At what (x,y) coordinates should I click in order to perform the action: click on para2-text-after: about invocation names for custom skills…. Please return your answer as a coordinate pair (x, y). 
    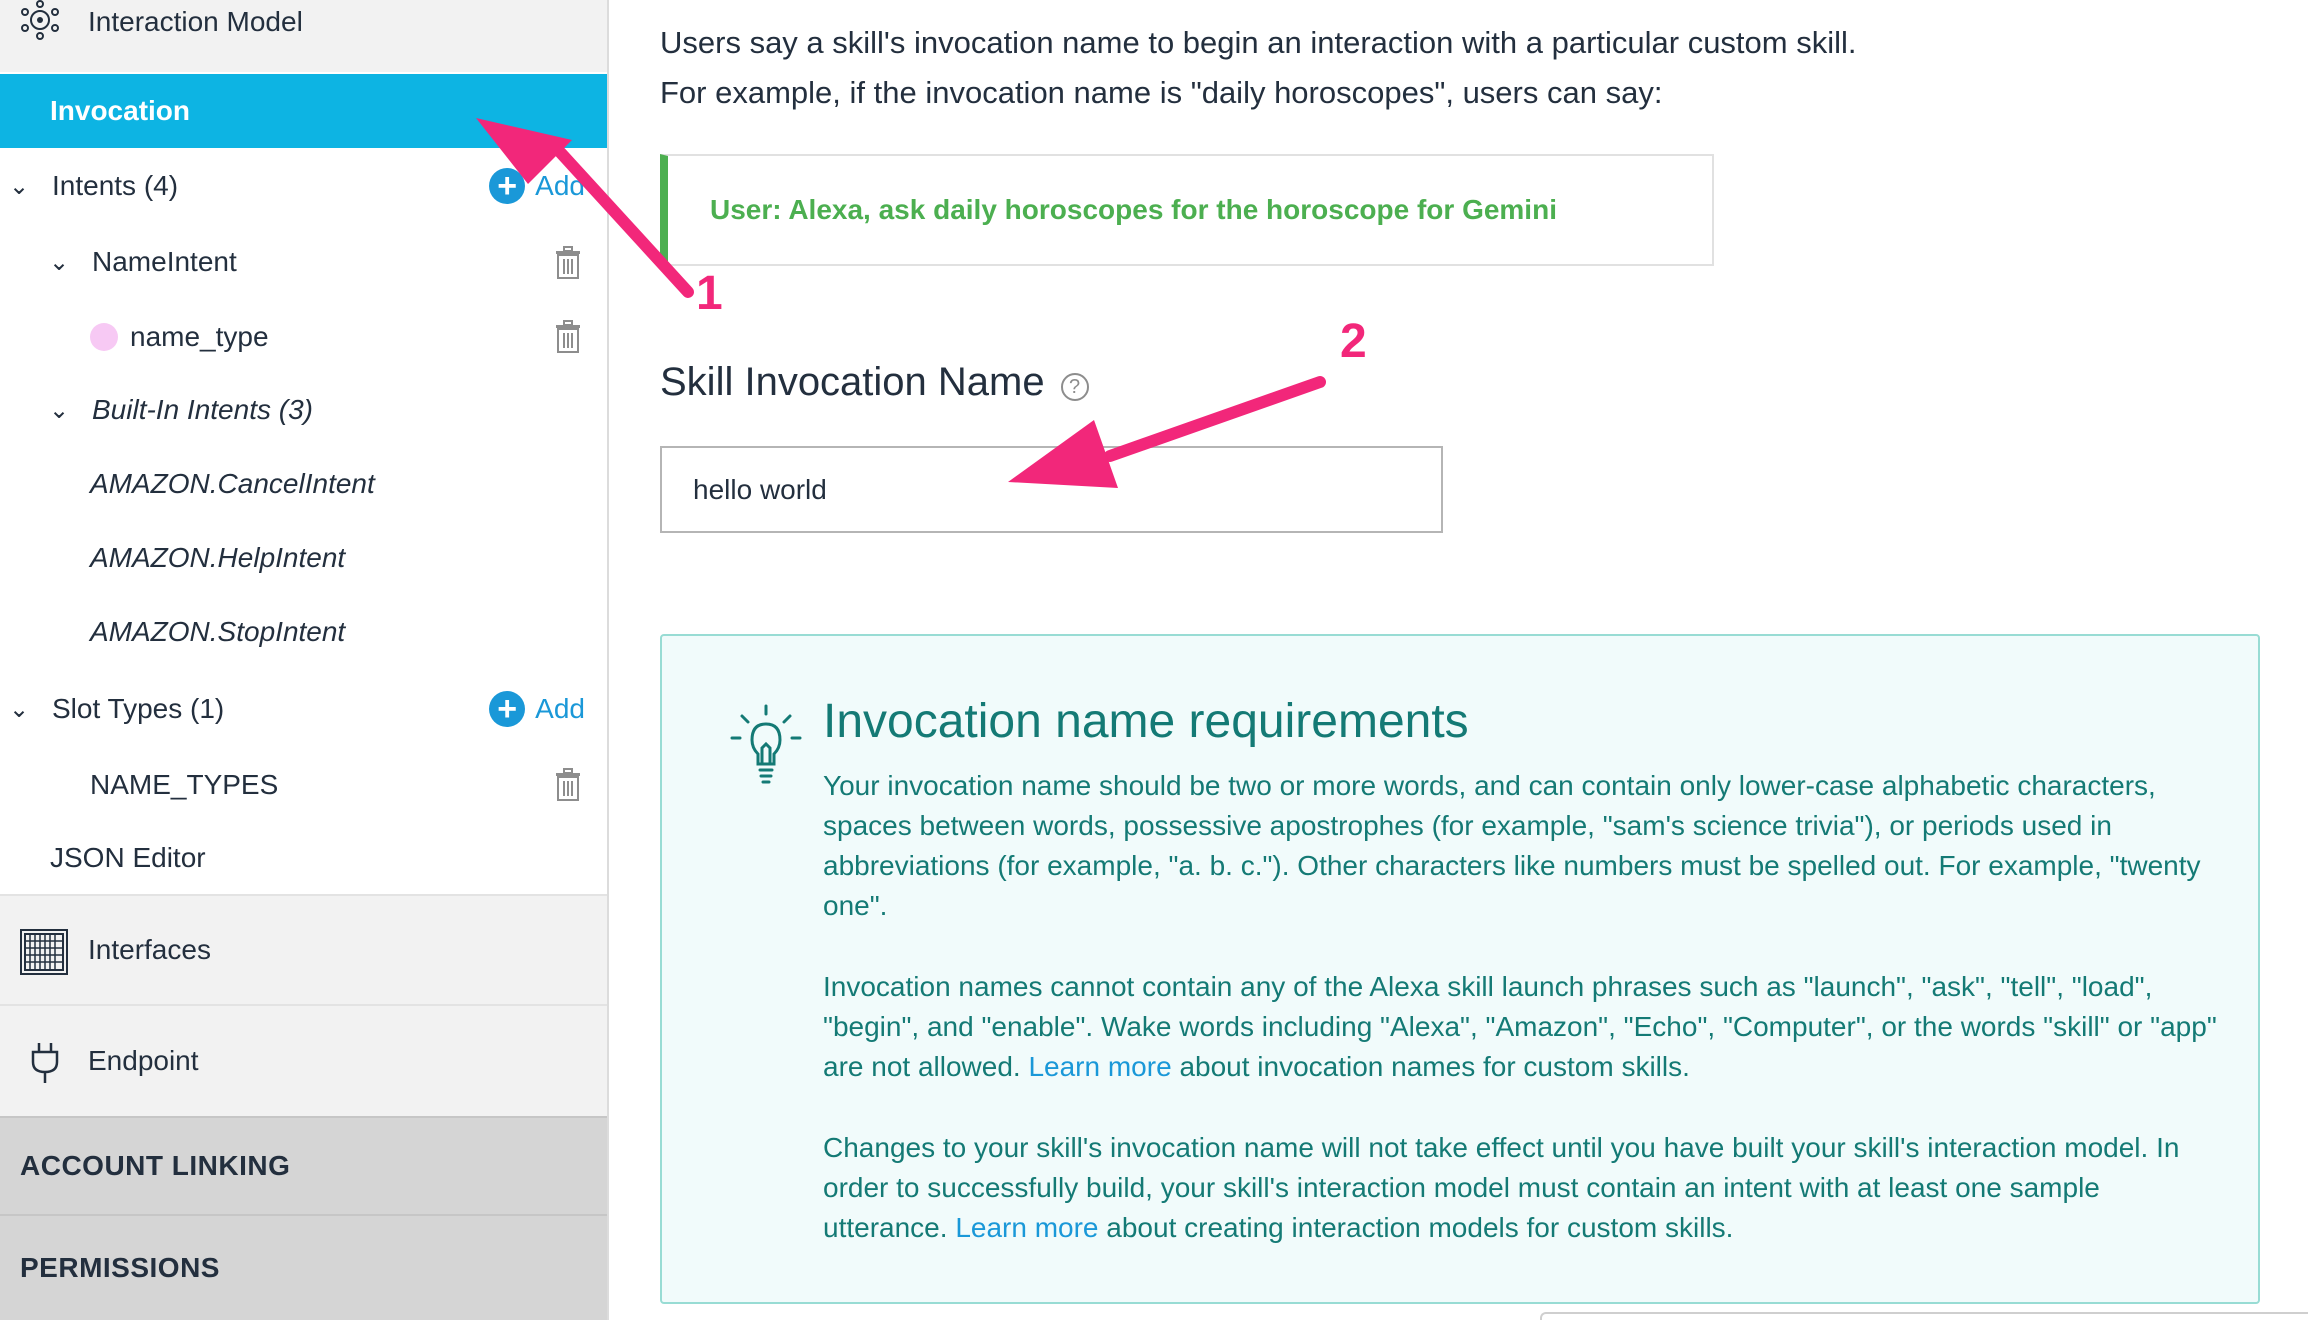
    Looking at the image, I should click on (1434, 1066).